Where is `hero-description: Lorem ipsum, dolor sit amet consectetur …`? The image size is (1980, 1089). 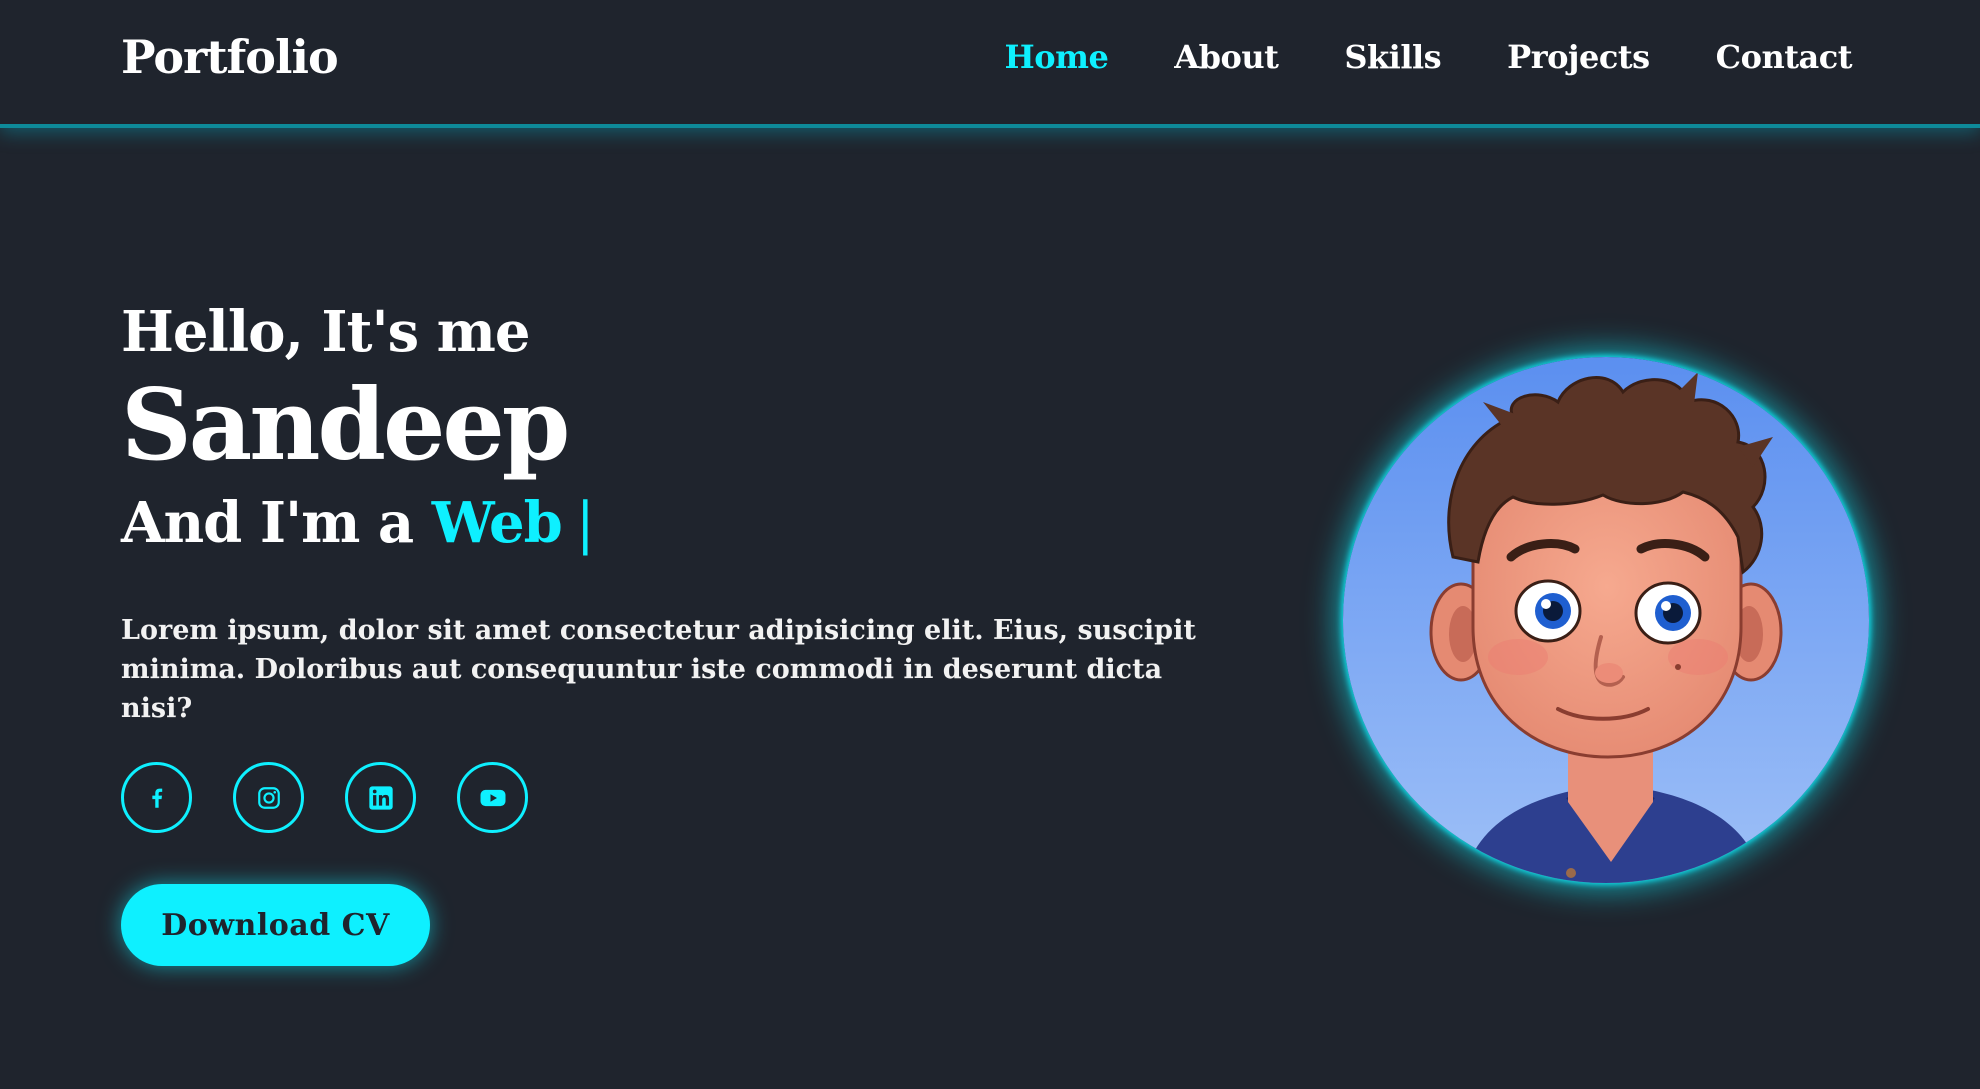 hero-description: Lorem ipsum, dolor sit amet consectetur … is located at coordinates (658, 669).